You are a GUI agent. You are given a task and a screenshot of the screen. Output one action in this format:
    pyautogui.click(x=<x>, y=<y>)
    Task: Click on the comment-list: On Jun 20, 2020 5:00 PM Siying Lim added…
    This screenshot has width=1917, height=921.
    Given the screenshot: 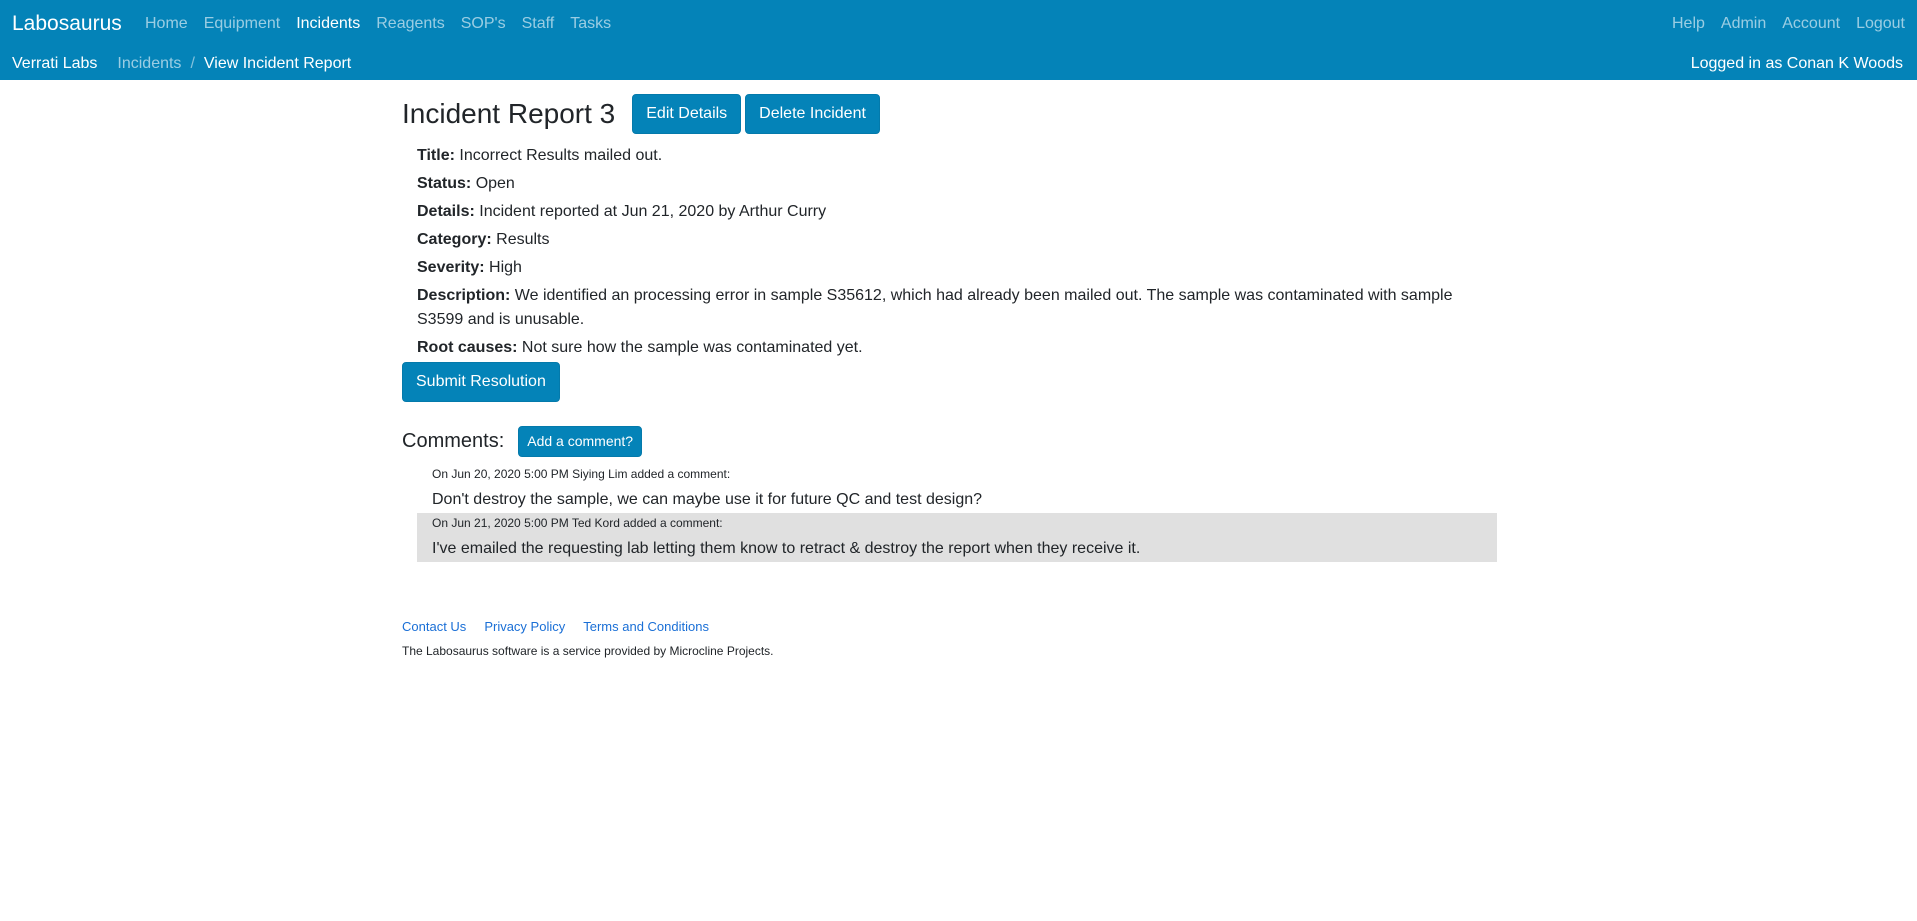 What is the action you would take?
    pyautogui.click(x=957, y=513)
    